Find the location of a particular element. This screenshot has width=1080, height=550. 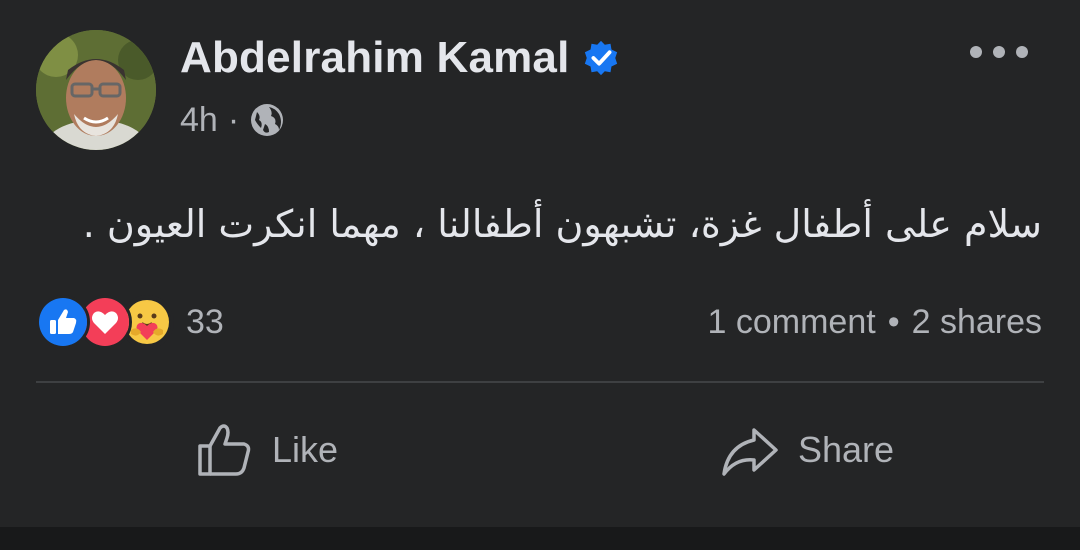

share-button: Share is located at coordinates (807, 450).